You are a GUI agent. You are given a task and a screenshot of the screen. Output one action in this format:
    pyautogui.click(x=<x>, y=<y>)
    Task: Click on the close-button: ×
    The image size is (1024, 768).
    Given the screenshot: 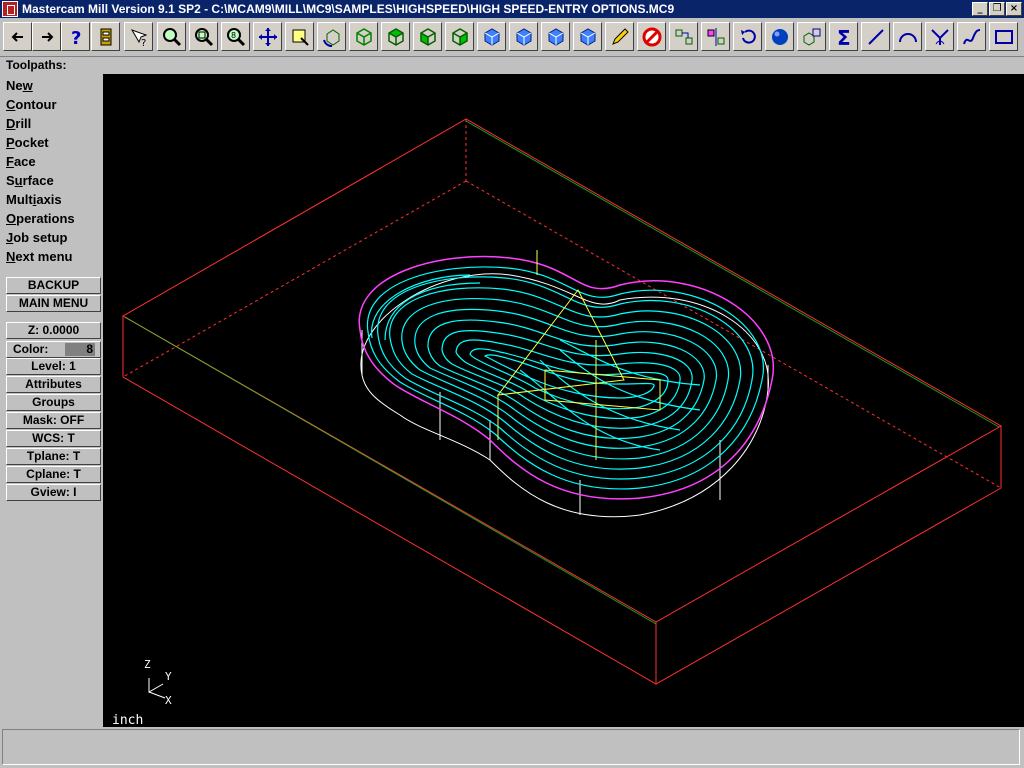 What is the action you would take?
    pyautogui.click(x=1014, y=9)
    